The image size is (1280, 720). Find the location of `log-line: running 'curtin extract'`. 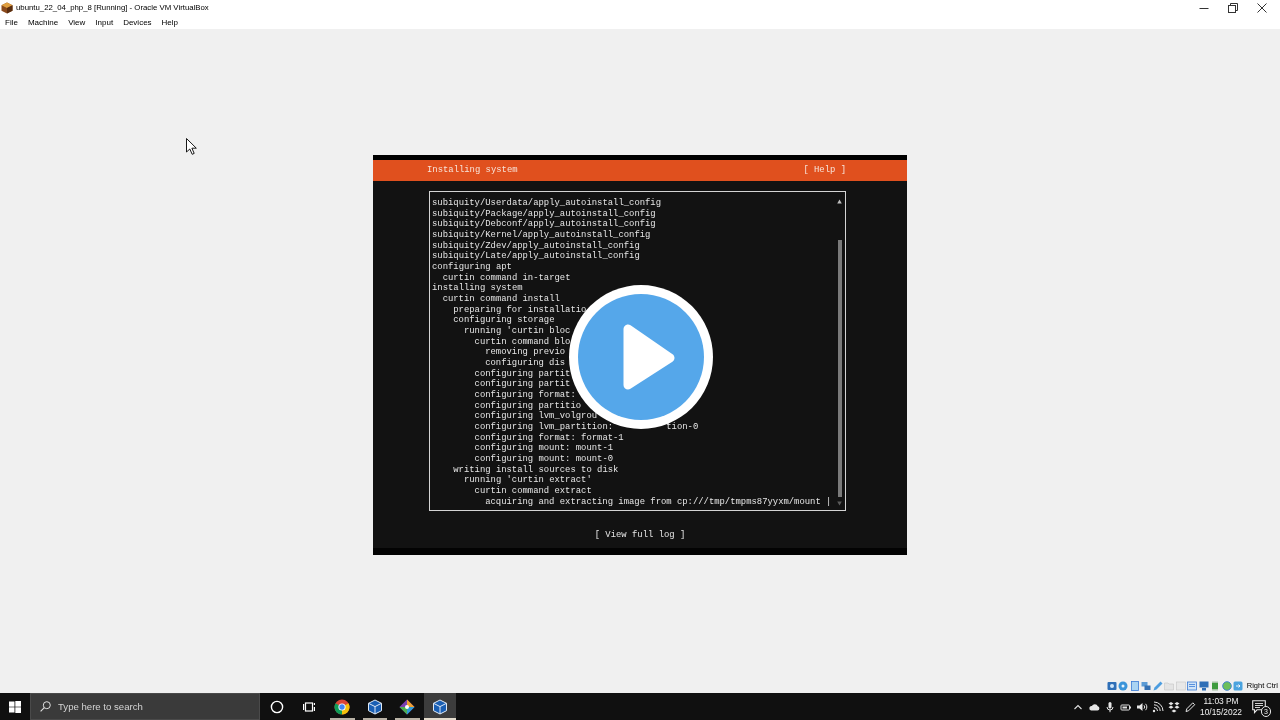

log-line: running 'curtin extract' is located at coordinates (527, 480).